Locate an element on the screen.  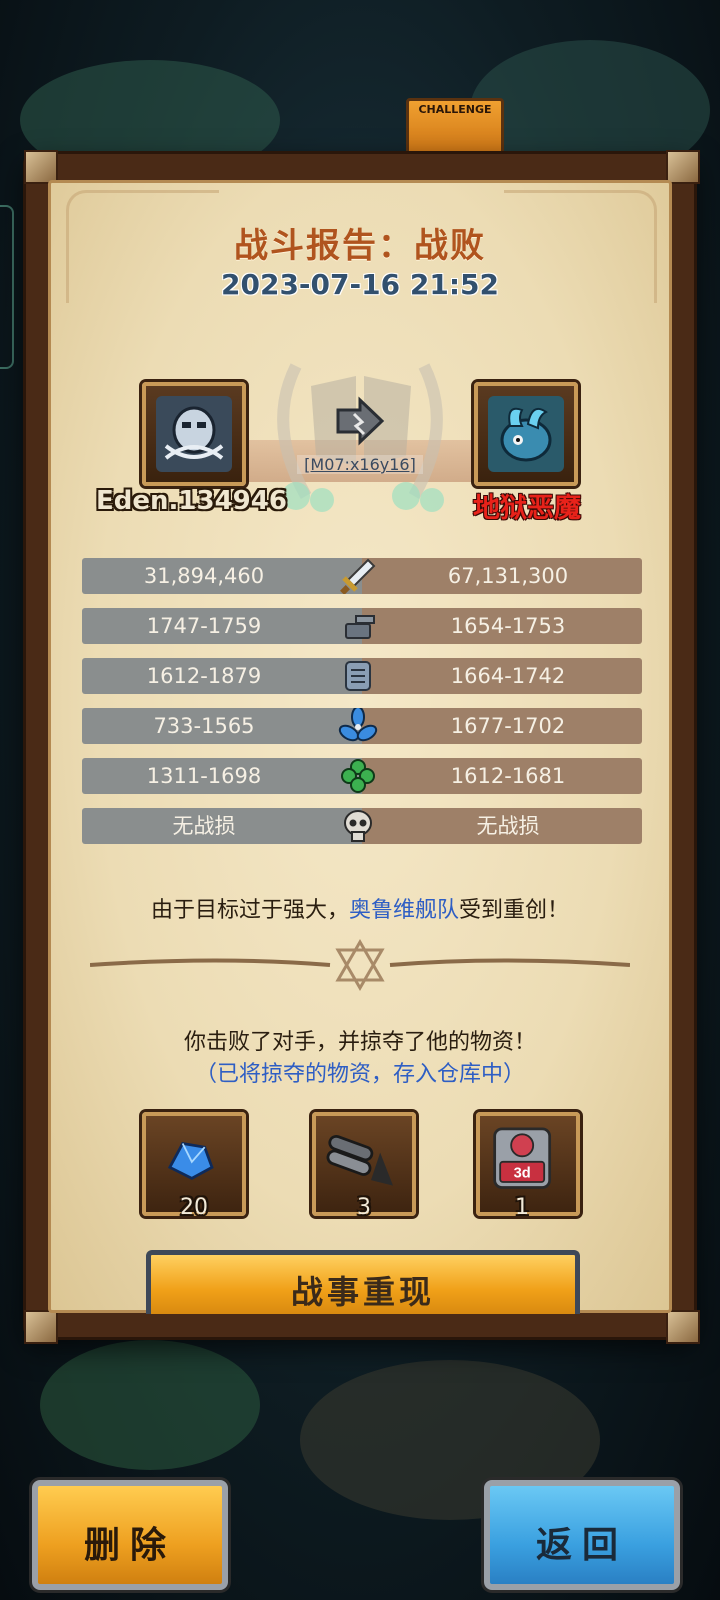
island-shape is located at coordinates (150, 1405).